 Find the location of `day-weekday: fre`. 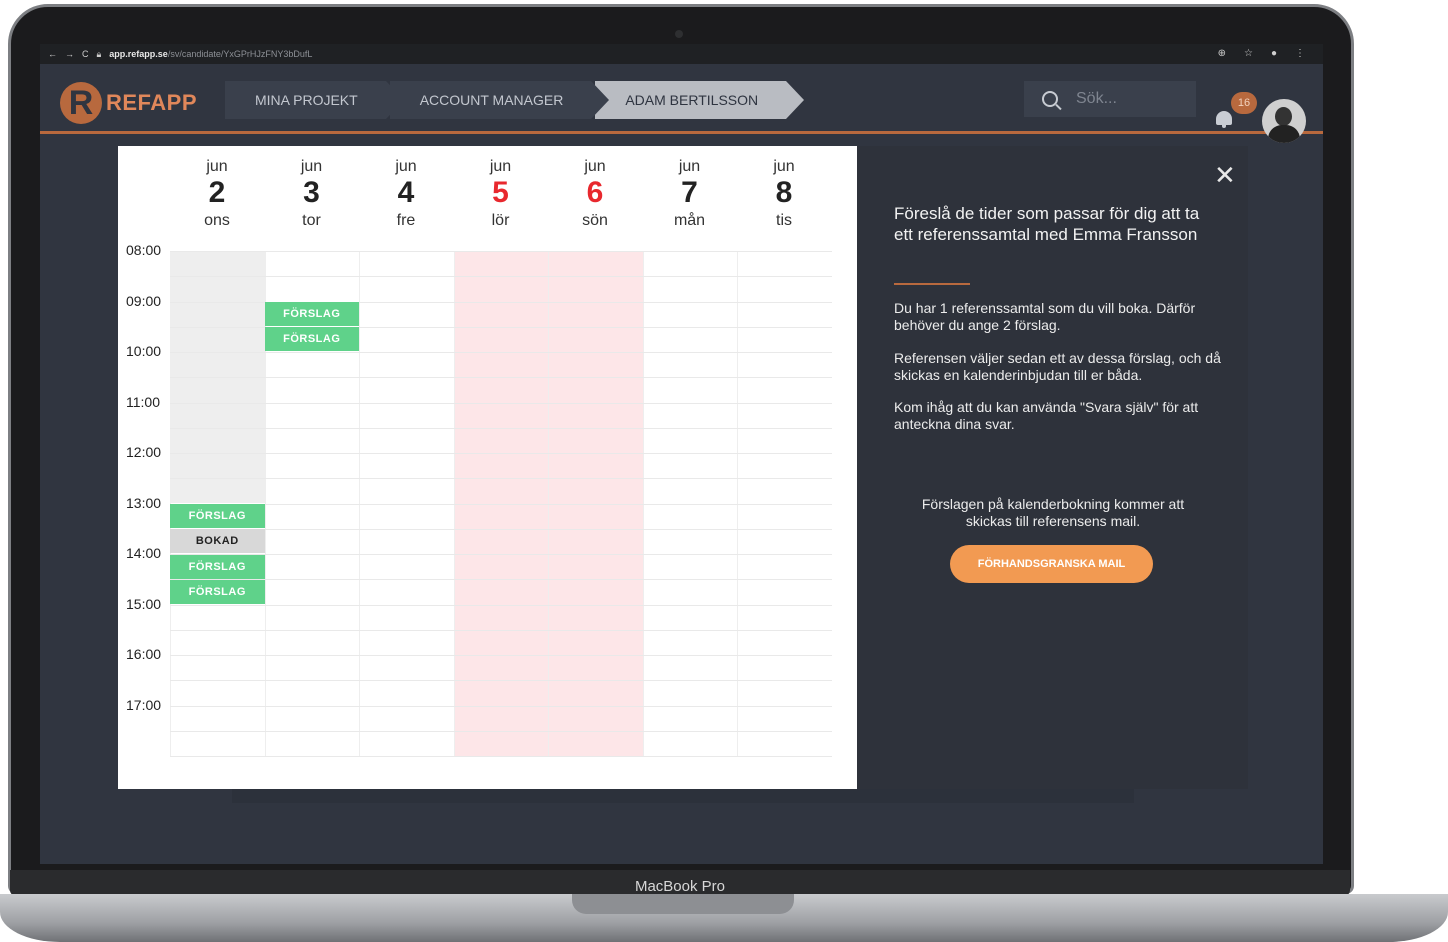

day-weekday: fre is located at coordinates (406, 220).